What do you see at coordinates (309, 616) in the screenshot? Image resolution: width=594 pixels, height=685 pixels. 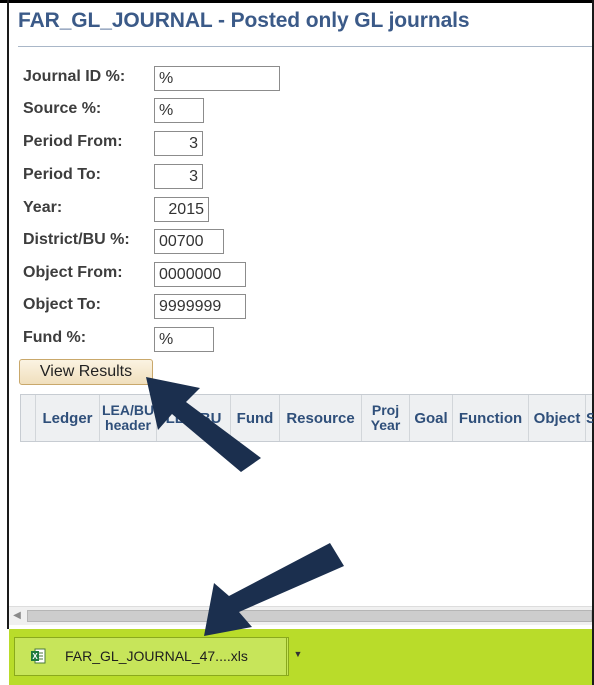 I see `scroll-thumb` at bounding box center [309, 616].